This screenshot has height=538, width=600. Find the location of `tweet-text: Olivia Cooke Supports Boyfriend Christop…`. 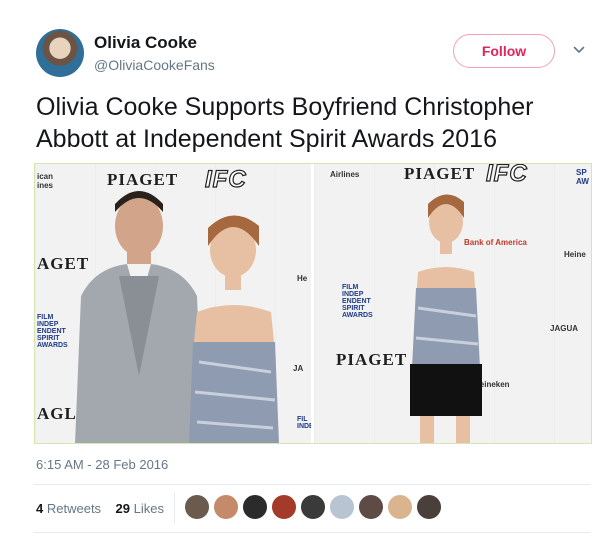

tweet-text: Olivia Cooke Supports Boyfriend Christop… is located at coordinates (285, 123).